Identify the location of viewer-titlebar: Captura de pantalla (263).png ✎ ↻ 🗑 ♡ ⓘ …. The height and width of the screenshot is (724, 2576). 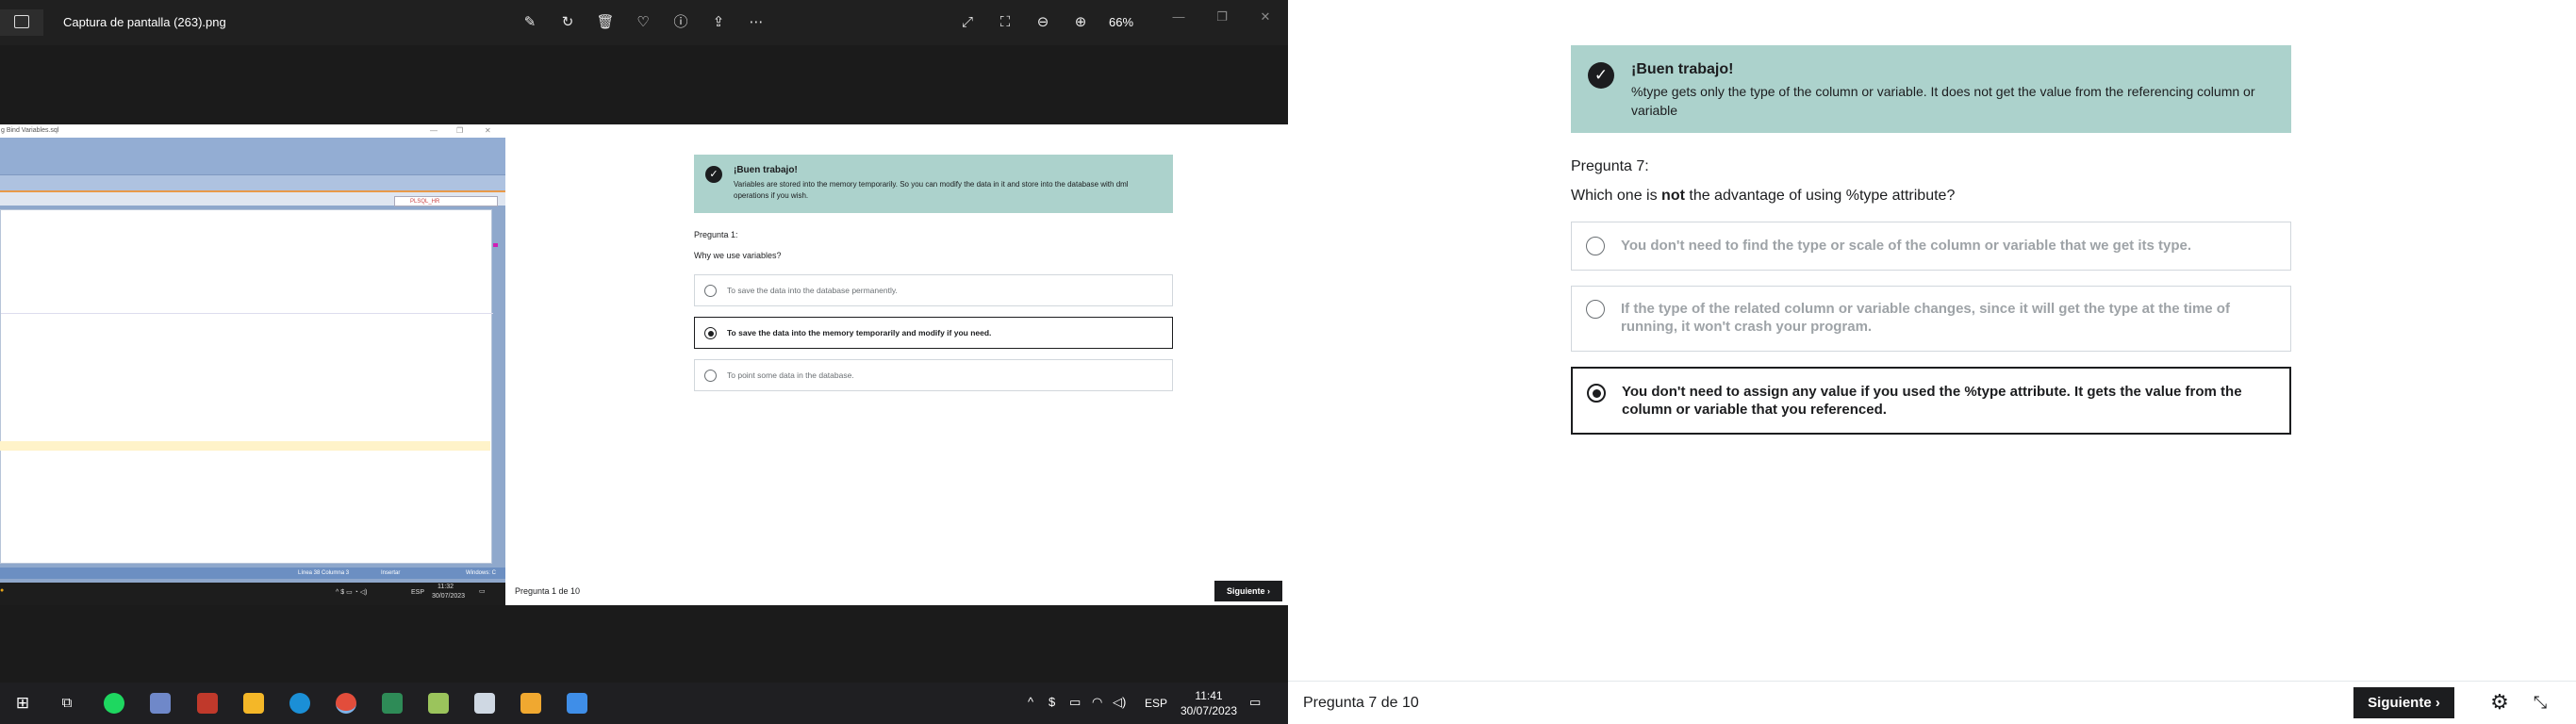
(644, 22).